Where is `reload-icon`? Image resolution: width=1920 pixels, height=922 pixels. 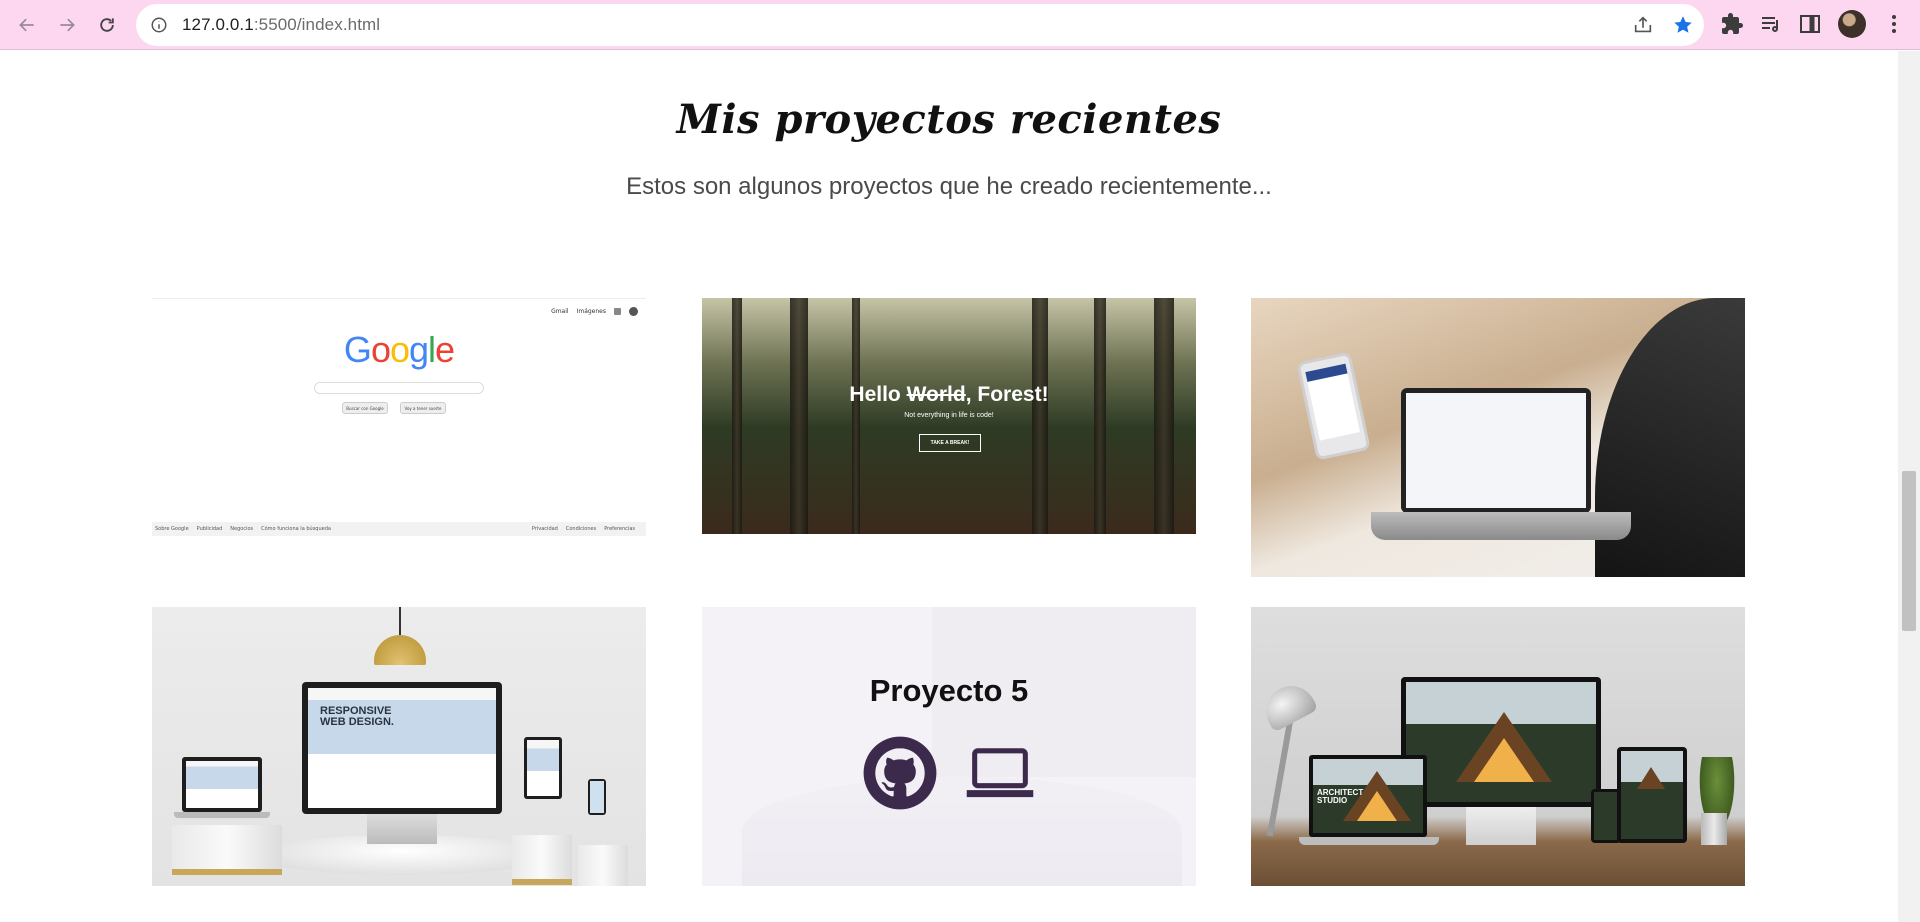 reload-icon is located at coordinates (107, 25).